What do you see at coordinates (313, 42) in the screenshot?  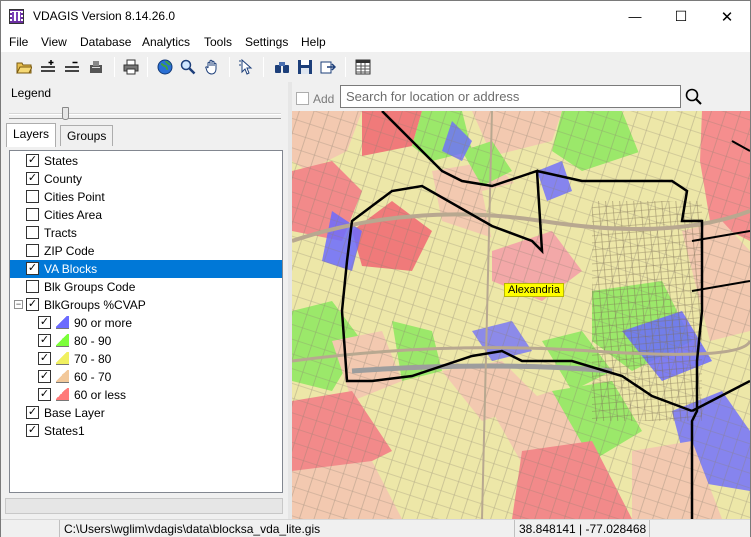 I see `menu-help: Help` at bounding box center [313, 42].